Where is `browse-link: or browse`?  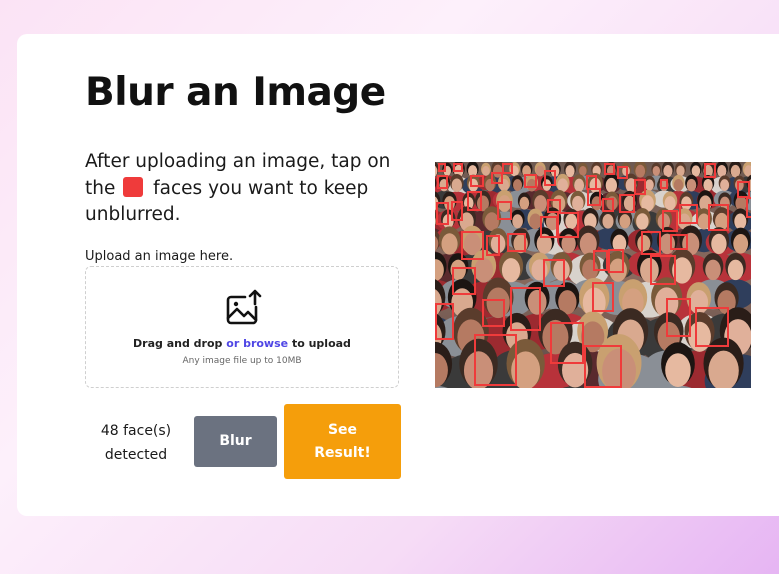 browse-link: or browse is located at coordinates (257, 343).